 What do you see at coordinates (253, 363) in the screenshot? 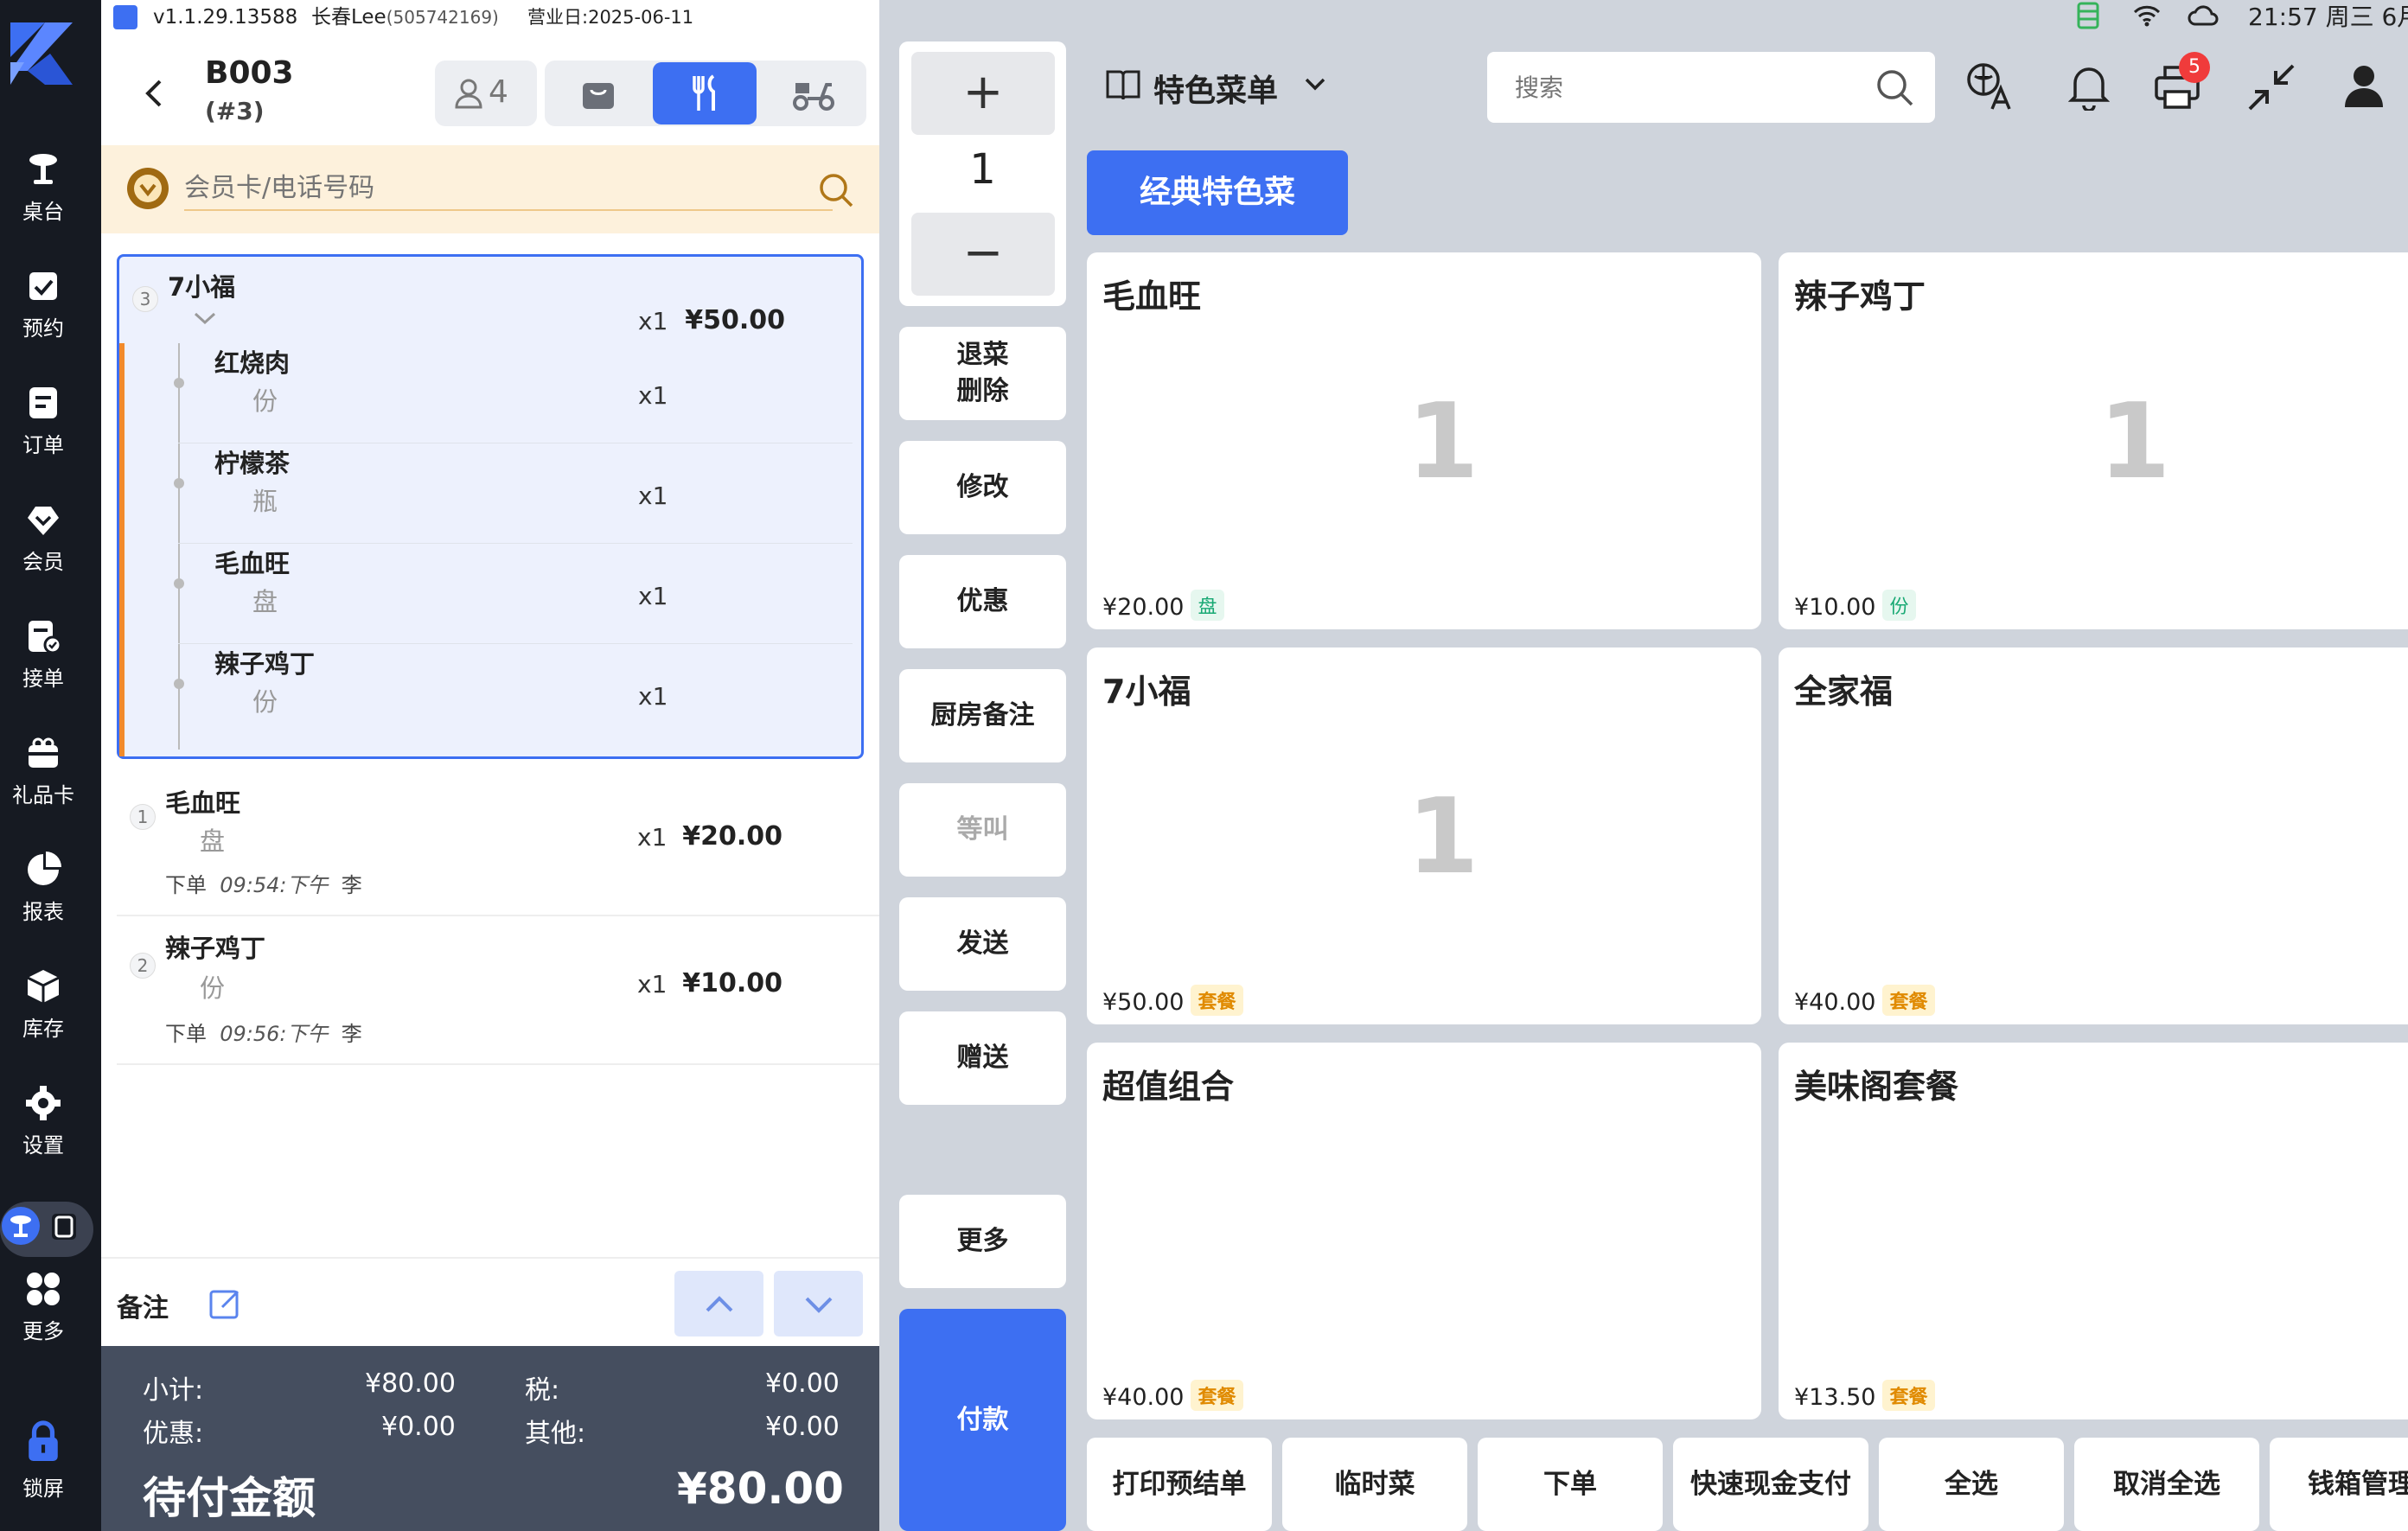
I see `child-name: 红烧肉` at bounding box center [253, 363].